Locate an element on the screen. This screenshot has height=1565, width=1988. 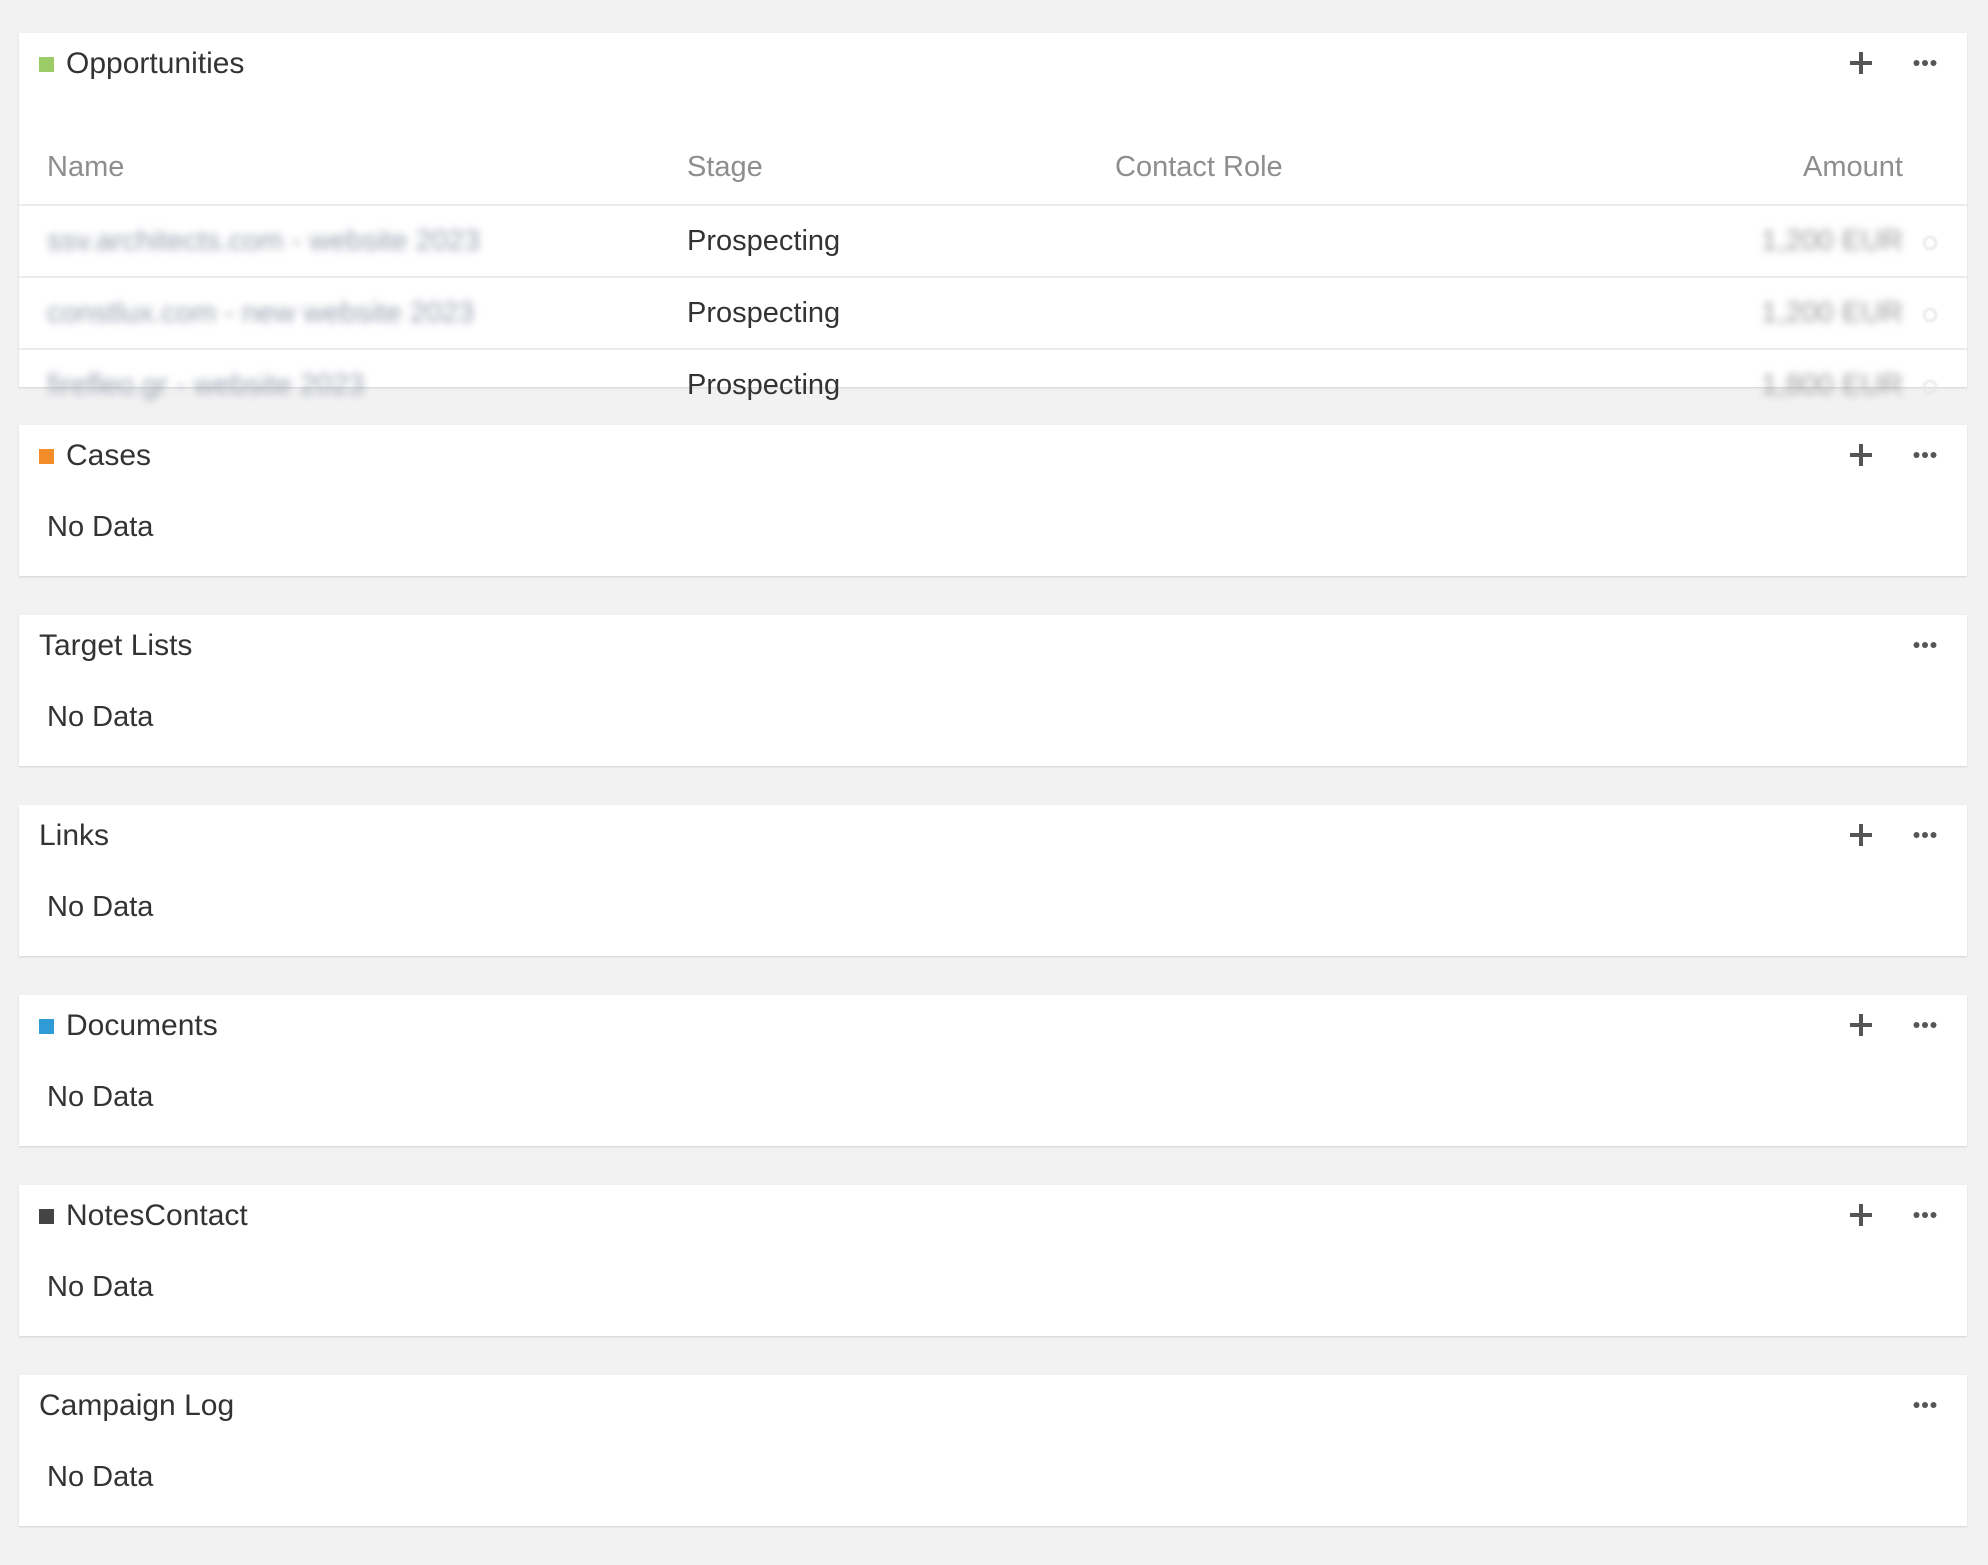
notes-contact-title: NotesContact is located at coordinates (143, 1216).